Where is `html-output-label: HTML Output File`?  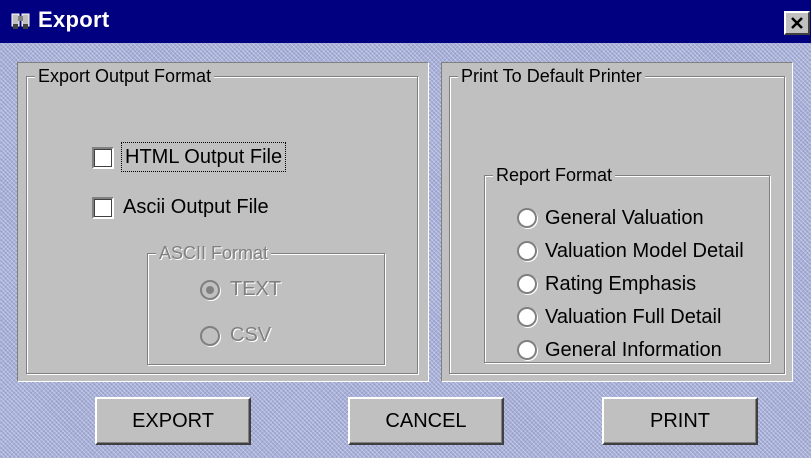 html-output-label: HTML Output File is located at coordinates (203, 157).